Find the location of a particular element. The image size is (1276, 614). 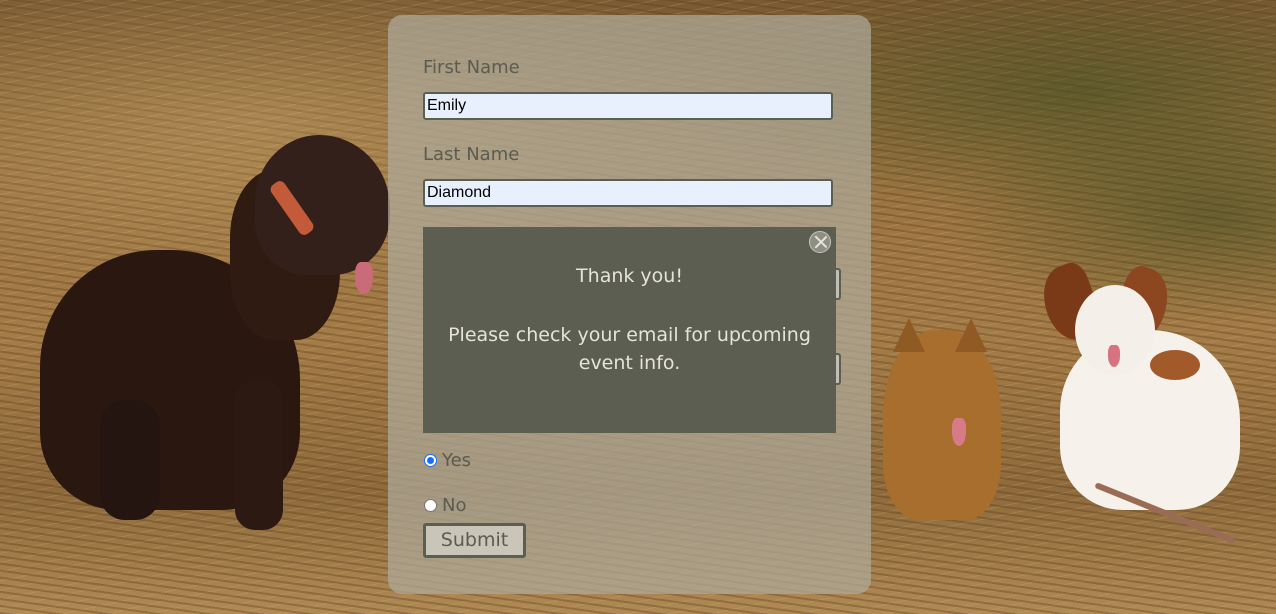

radio-option-no: No is located at coordinates (445, 505).